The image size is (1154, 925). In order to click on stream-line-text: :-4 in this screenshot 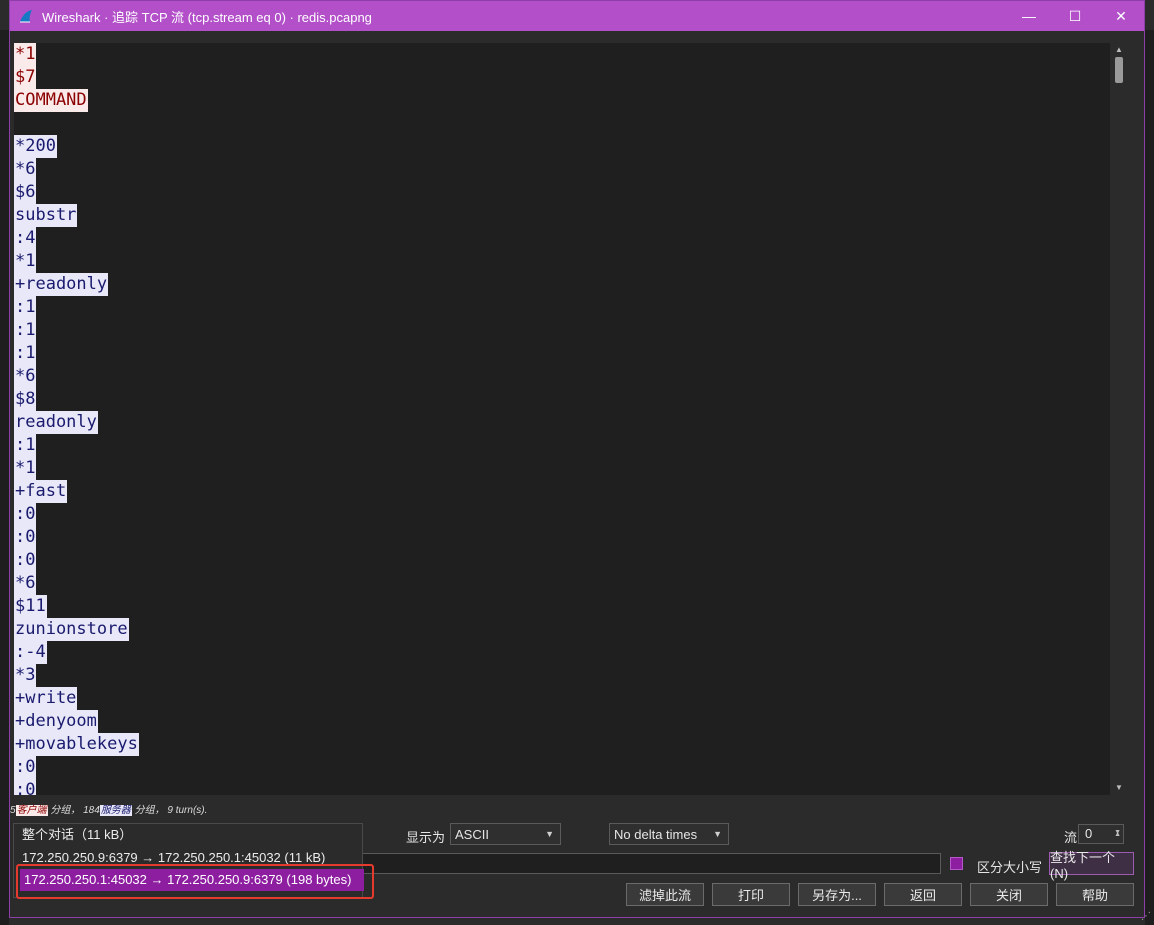, I will do `click(30, 652)`.